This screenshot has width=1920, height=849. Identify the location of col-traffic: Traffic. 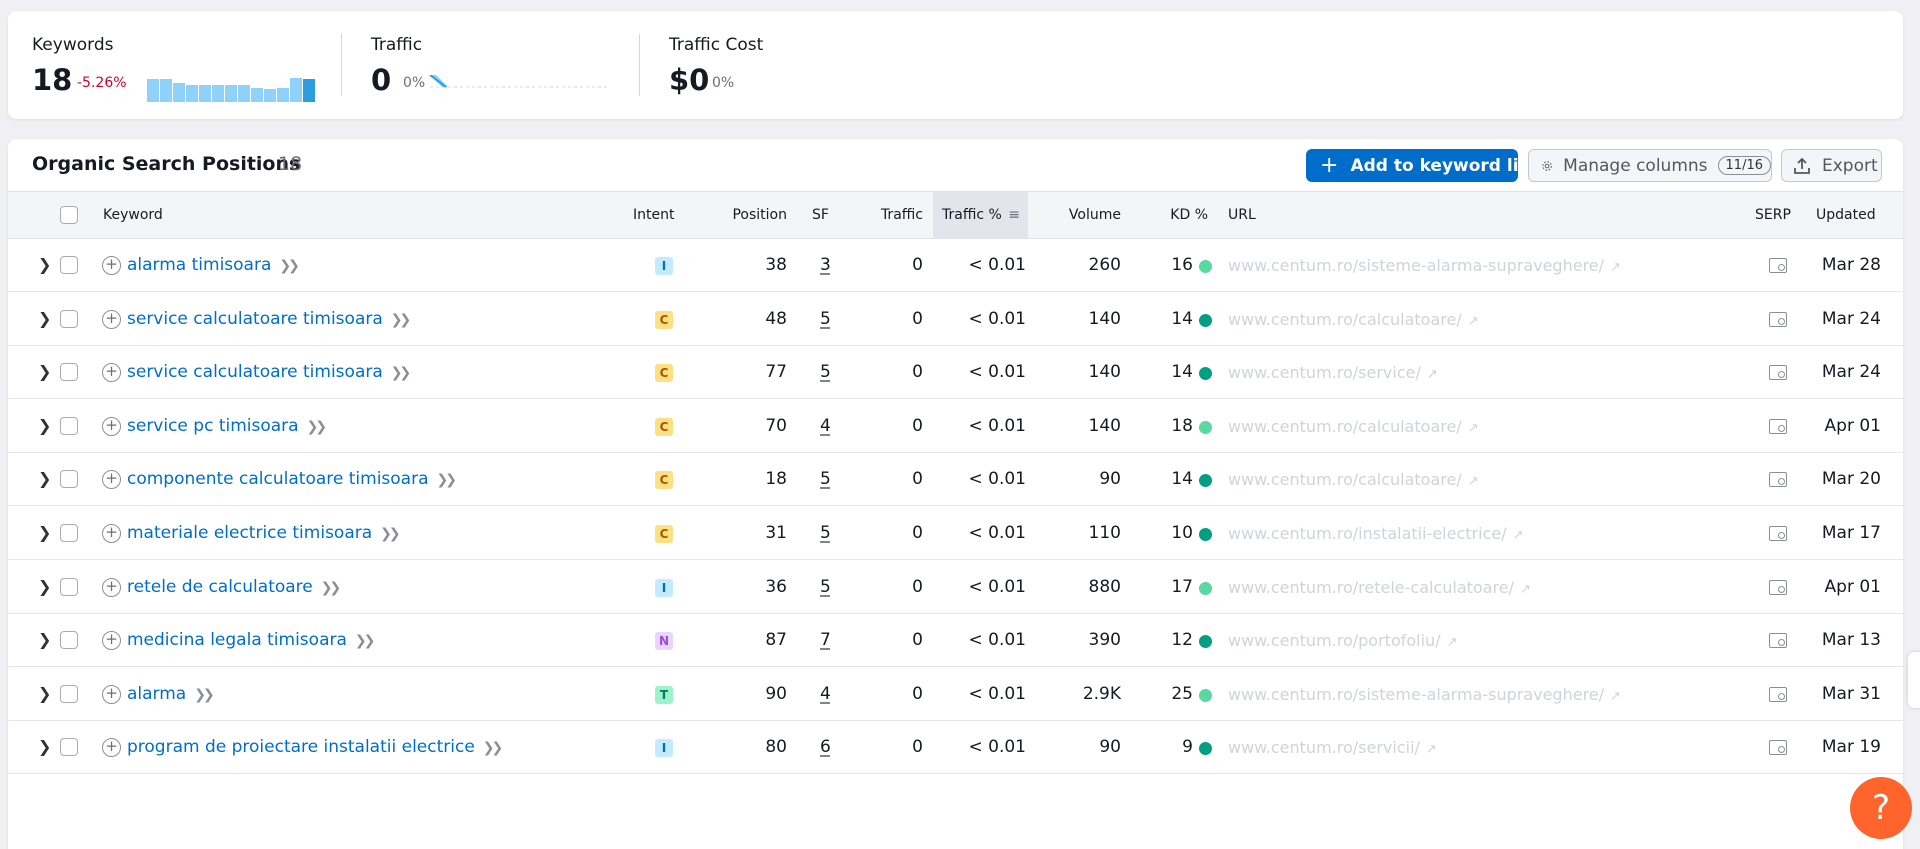
(895, 215).